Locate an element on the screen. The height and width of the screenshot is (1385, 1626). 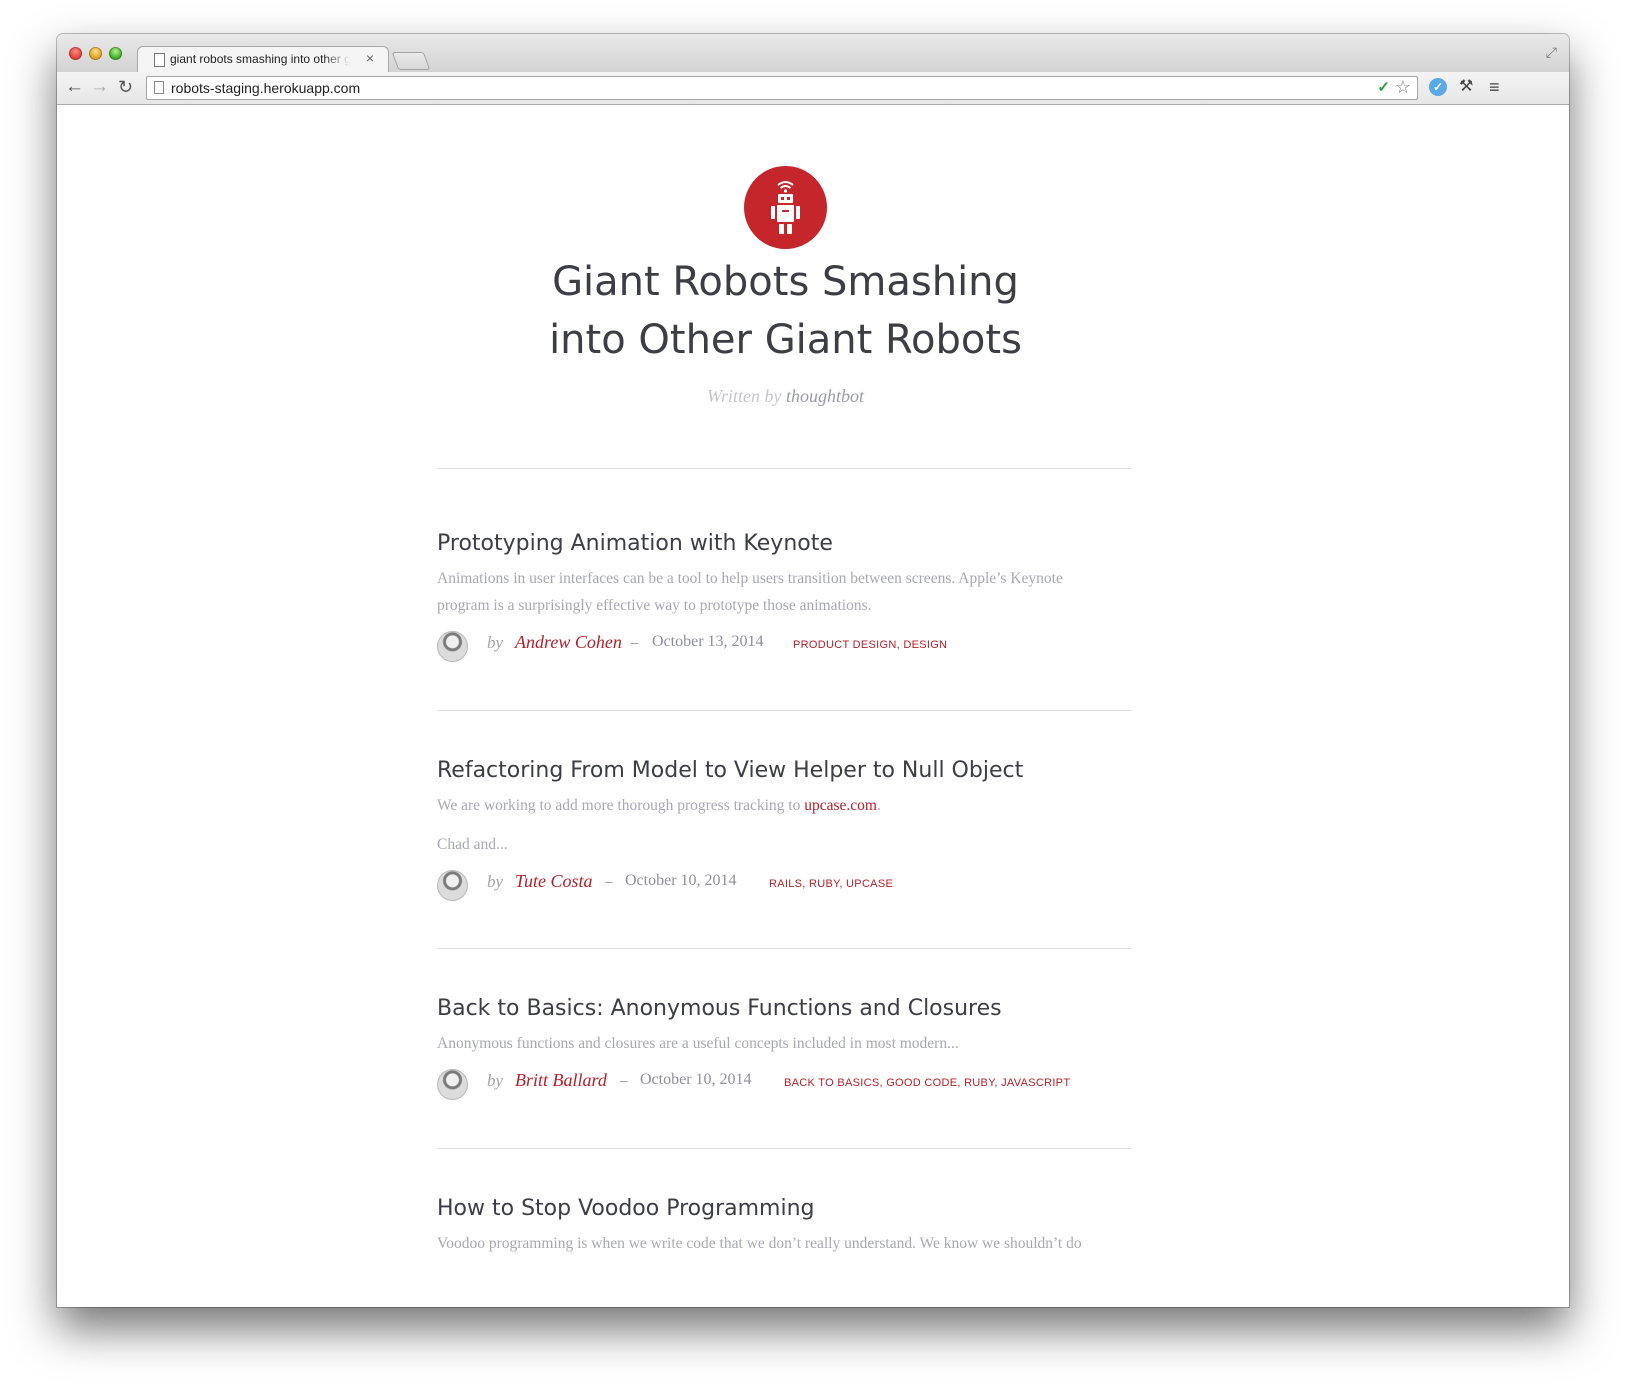
fullscreen-icon: ⤢ is located at coordinates (1551, 52).